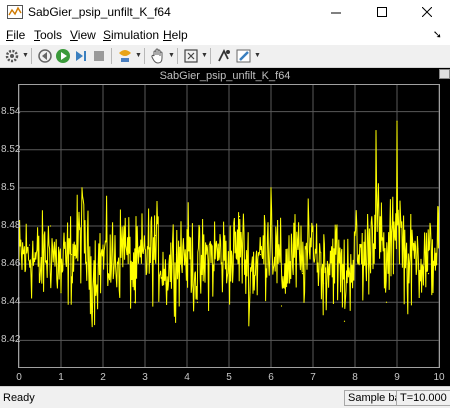 This screenshot has width=450, height=408. Describe the element at coordinates (19, 35) in the screenshot. I see `menu-file-label: ile` at that location.